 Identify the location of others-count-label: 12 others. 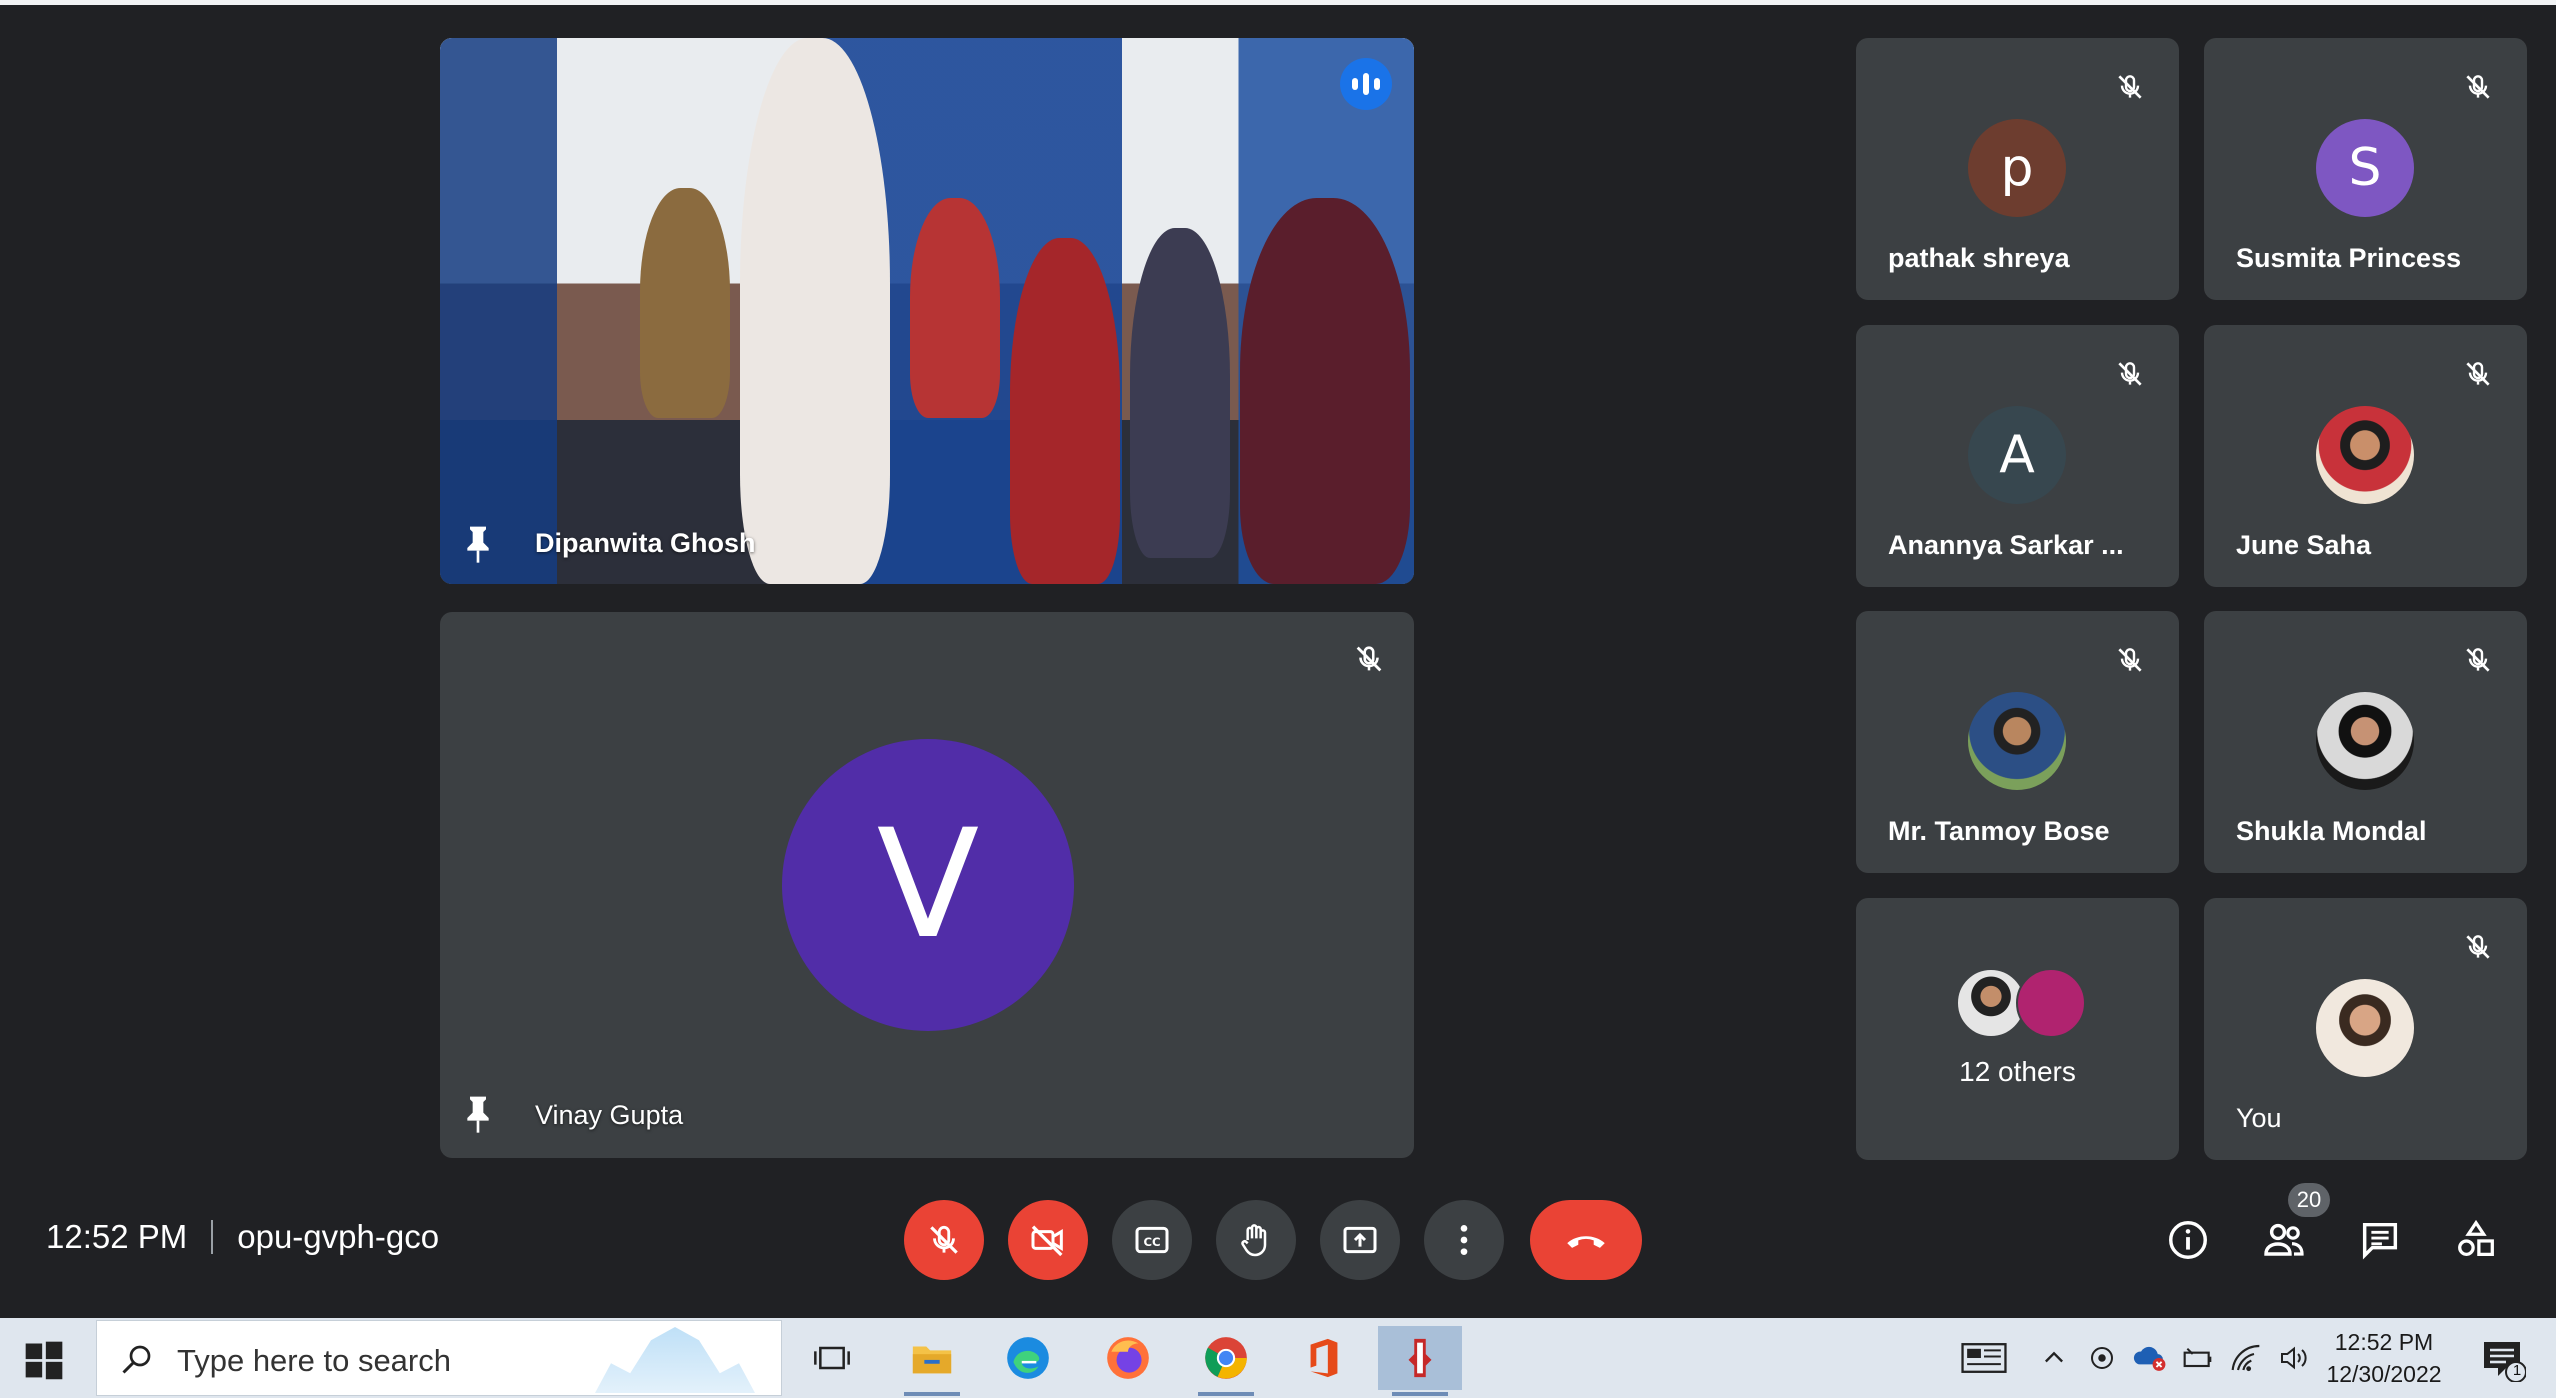
(2017, 1071).